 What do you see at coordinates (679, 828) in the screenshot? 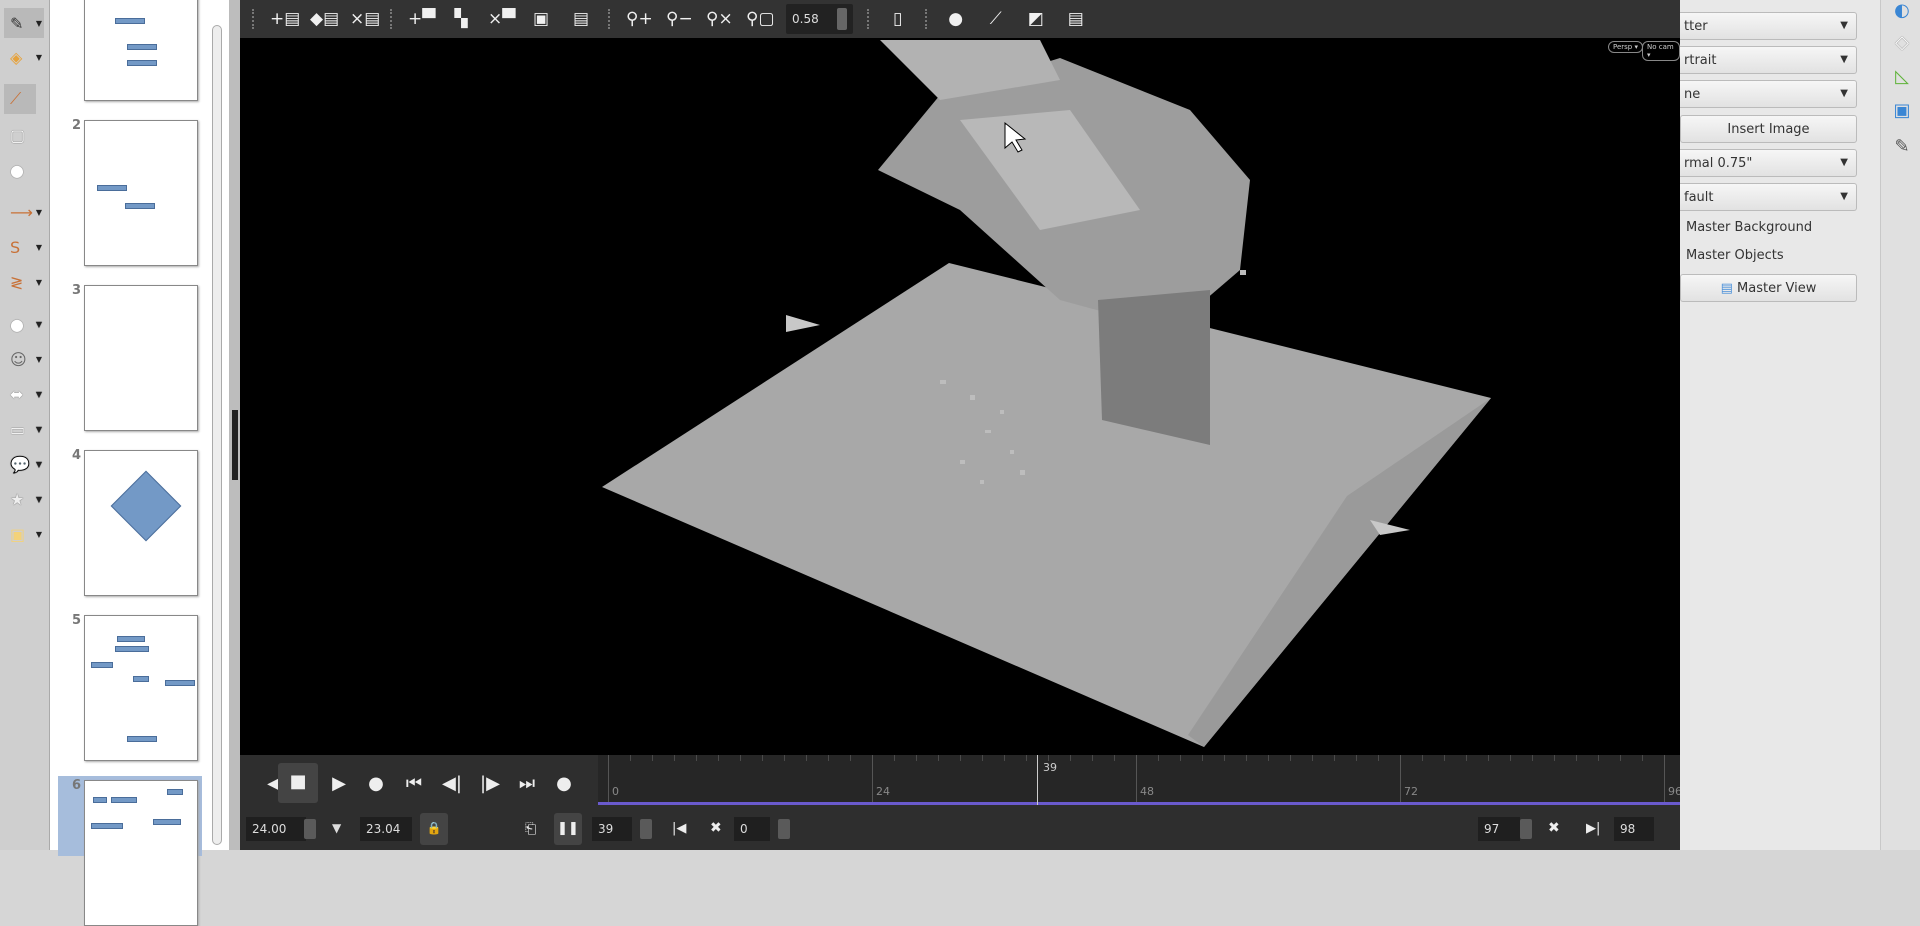
I see `set-start-icon: |◀` at bounding box center [679, 828].